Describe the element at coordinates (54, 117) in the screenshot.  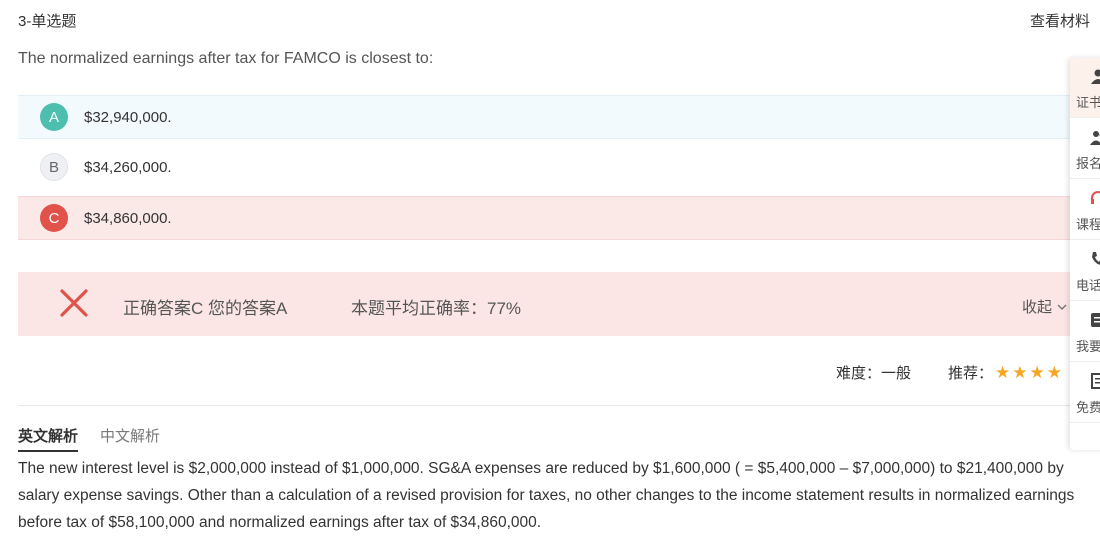
I see `option-letter-a: A` at that location.